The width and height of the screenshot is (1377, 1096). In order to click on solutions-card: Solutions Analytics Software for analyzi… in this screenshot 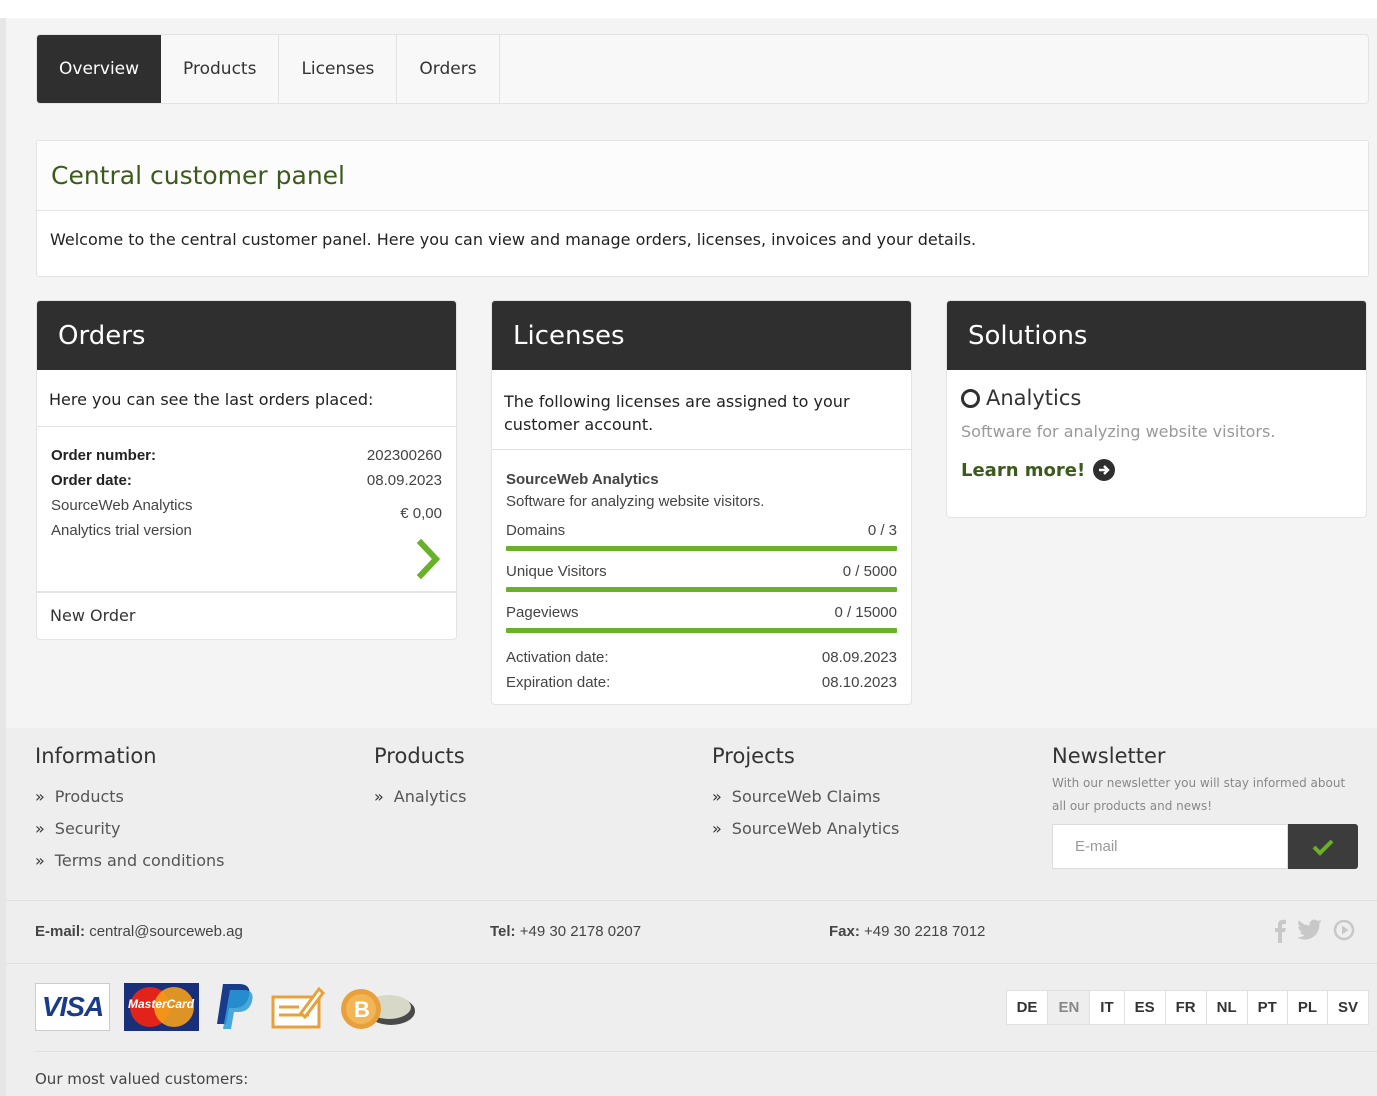, I will do `click(1156, 409)`.